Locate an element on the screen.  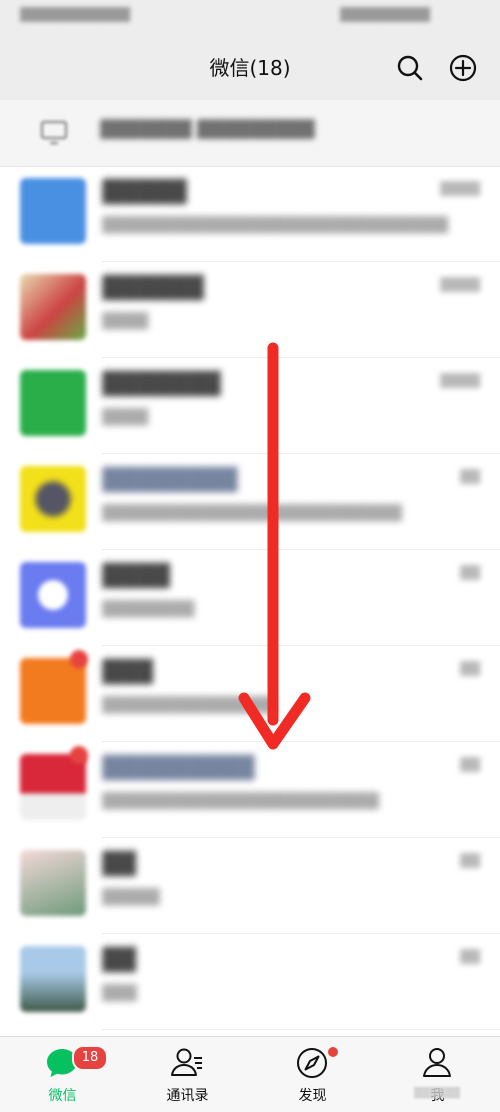
tab-label: 发现 is located at coordinates (312, 1096).